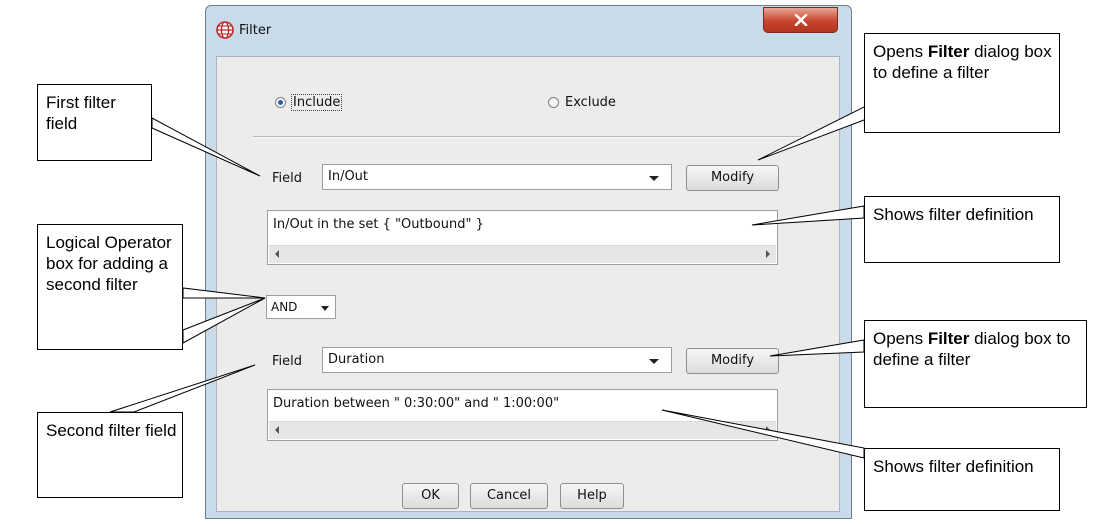 This screenshot has width=1096, height=524. What do you see at coordinates (953, 466) in the screenshot?
I see `callout-definition-bottom-text: Shows filter definition` at bounding box center [953, 466].